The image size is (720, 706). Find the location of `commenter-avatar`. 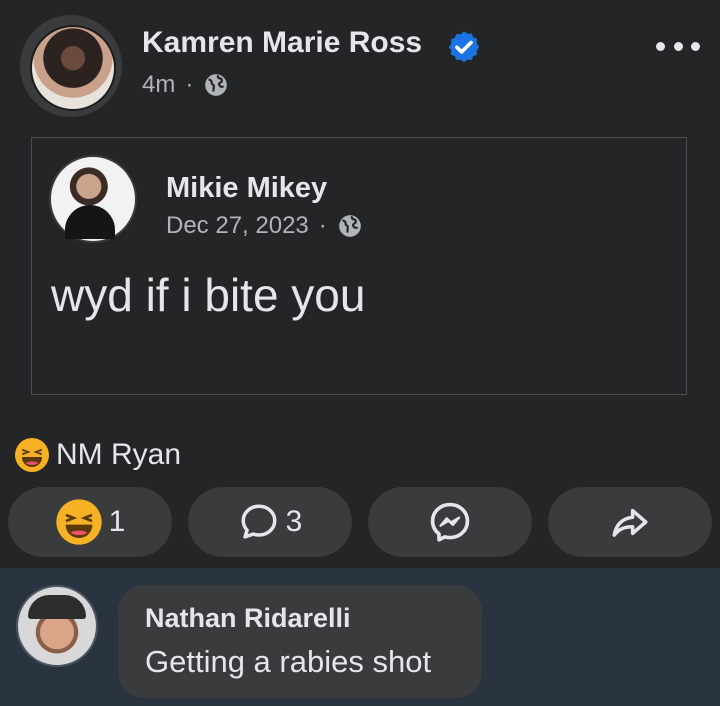

commenter-avatar is located at coordinates (57, 626).